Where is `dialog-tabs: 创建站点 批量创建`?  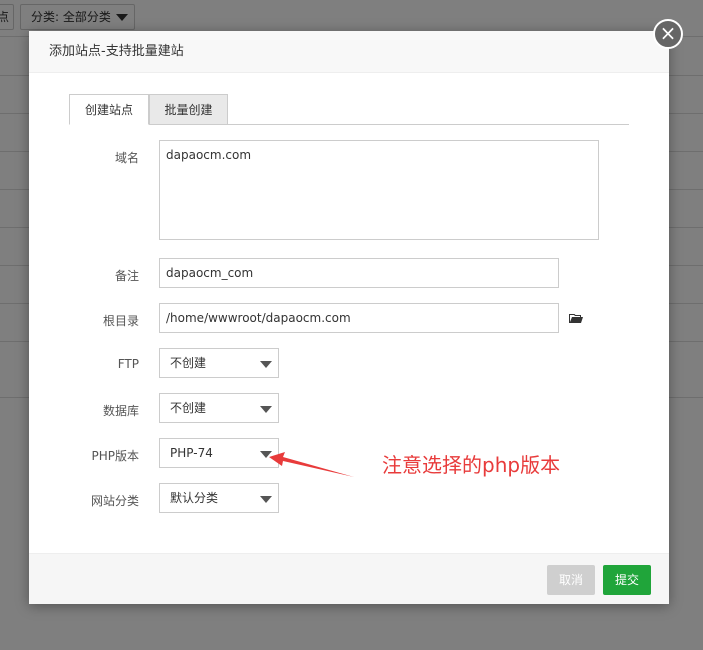 dialog-tabs: 创建站点 批量创建 is located at coordinates (349, 109).